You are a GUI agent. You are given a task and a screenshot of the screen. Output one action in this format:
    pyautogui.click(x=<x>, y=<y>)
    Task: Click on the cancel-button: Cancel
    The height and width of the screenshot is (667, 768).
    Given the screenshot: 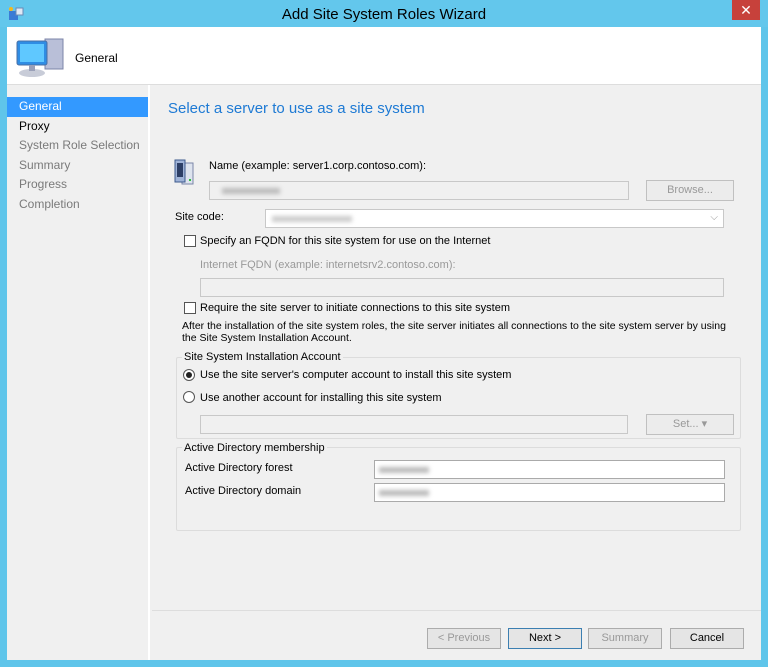 What is the action you would take?
    pyautogui.click(x=707, y=638)
    